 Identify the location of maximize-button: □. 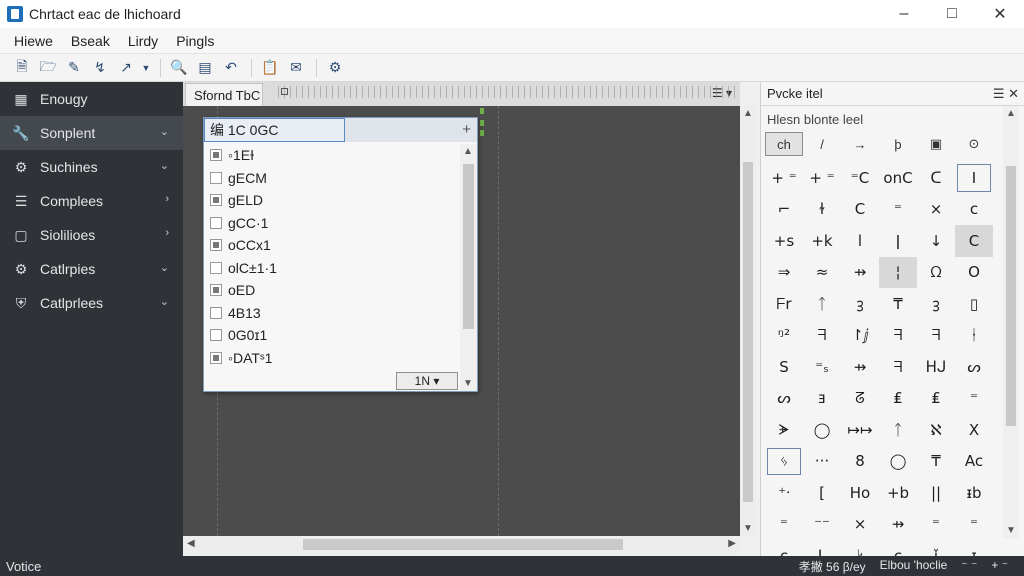
(952, 14).